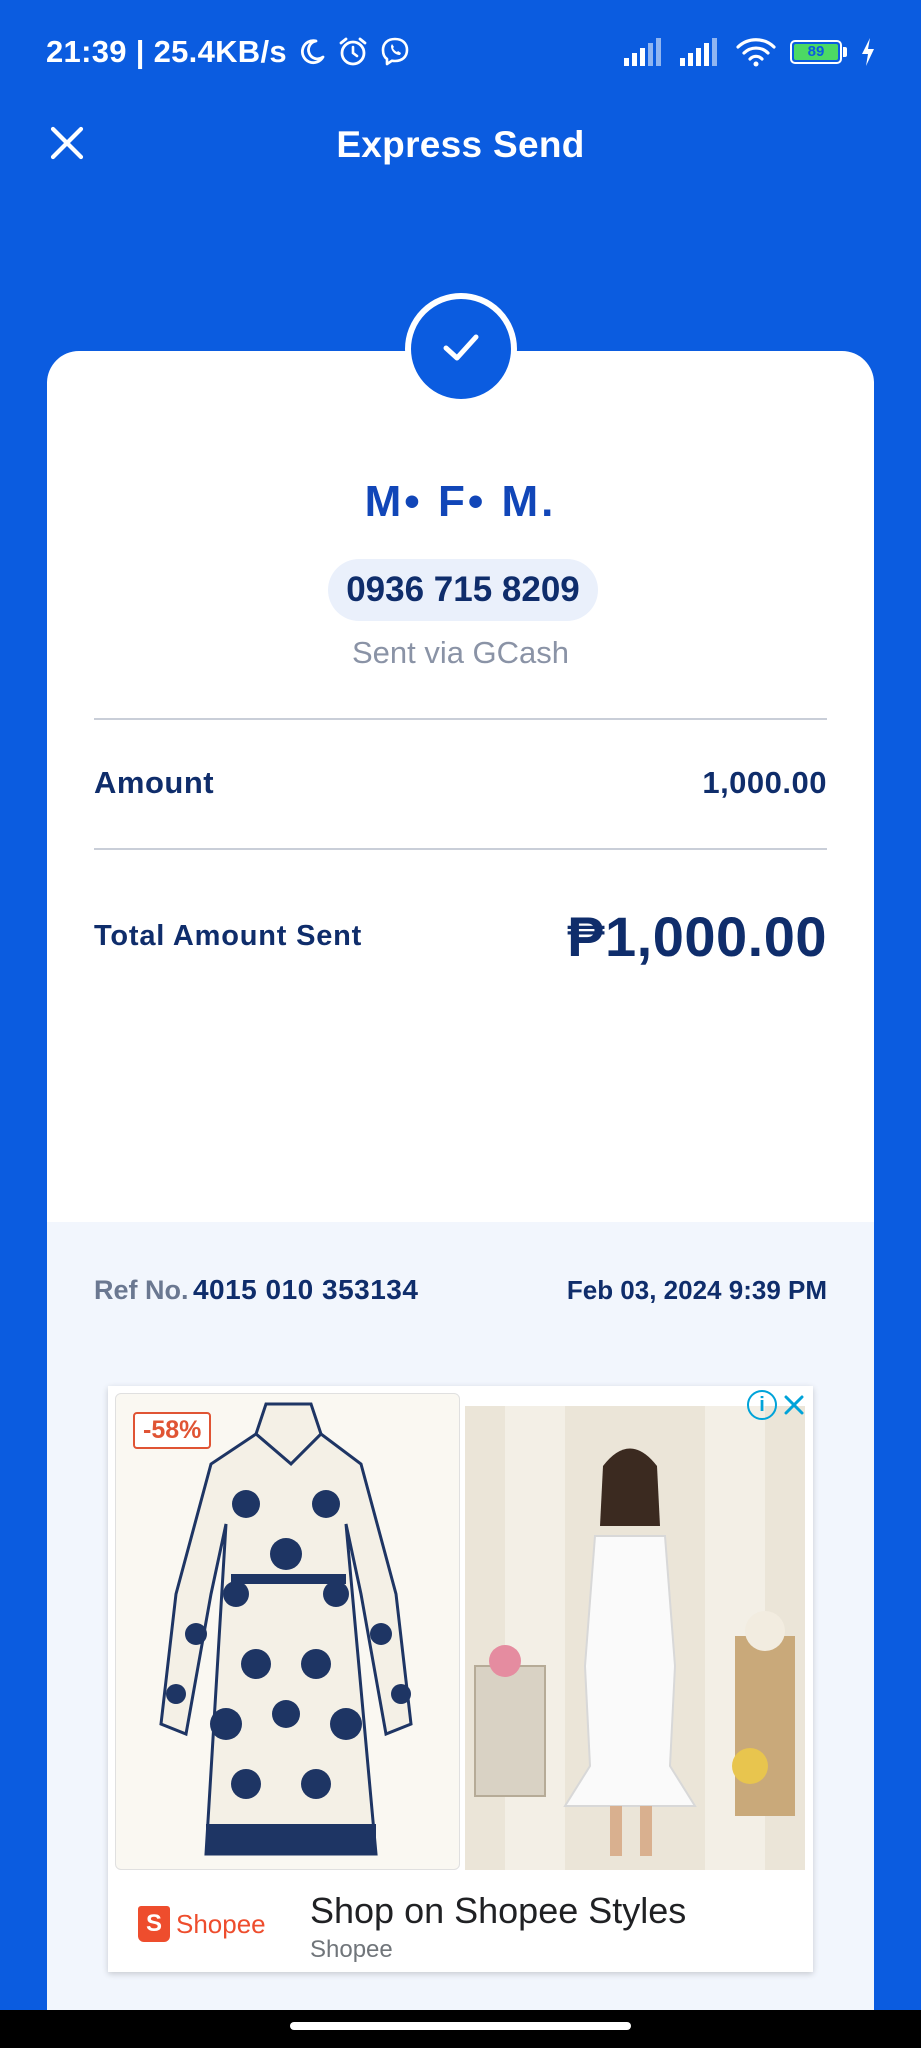  Describe the element at coordinates (395, 52) in the screenshot. I see `viber-icon` at that location.